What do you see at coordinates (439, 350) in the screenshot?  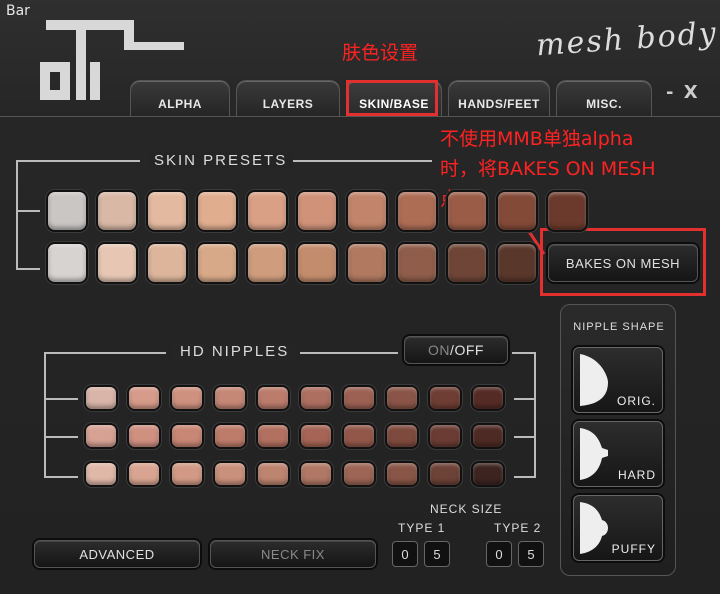 I see `toggle-on-label: ON` at bounding box center [439, 350].